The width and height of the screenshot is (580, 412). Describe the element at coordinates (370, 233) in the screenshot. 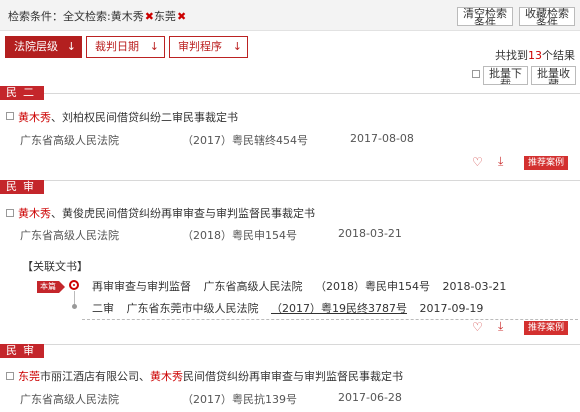

I see `result-date: 2018-03-21` at that location.